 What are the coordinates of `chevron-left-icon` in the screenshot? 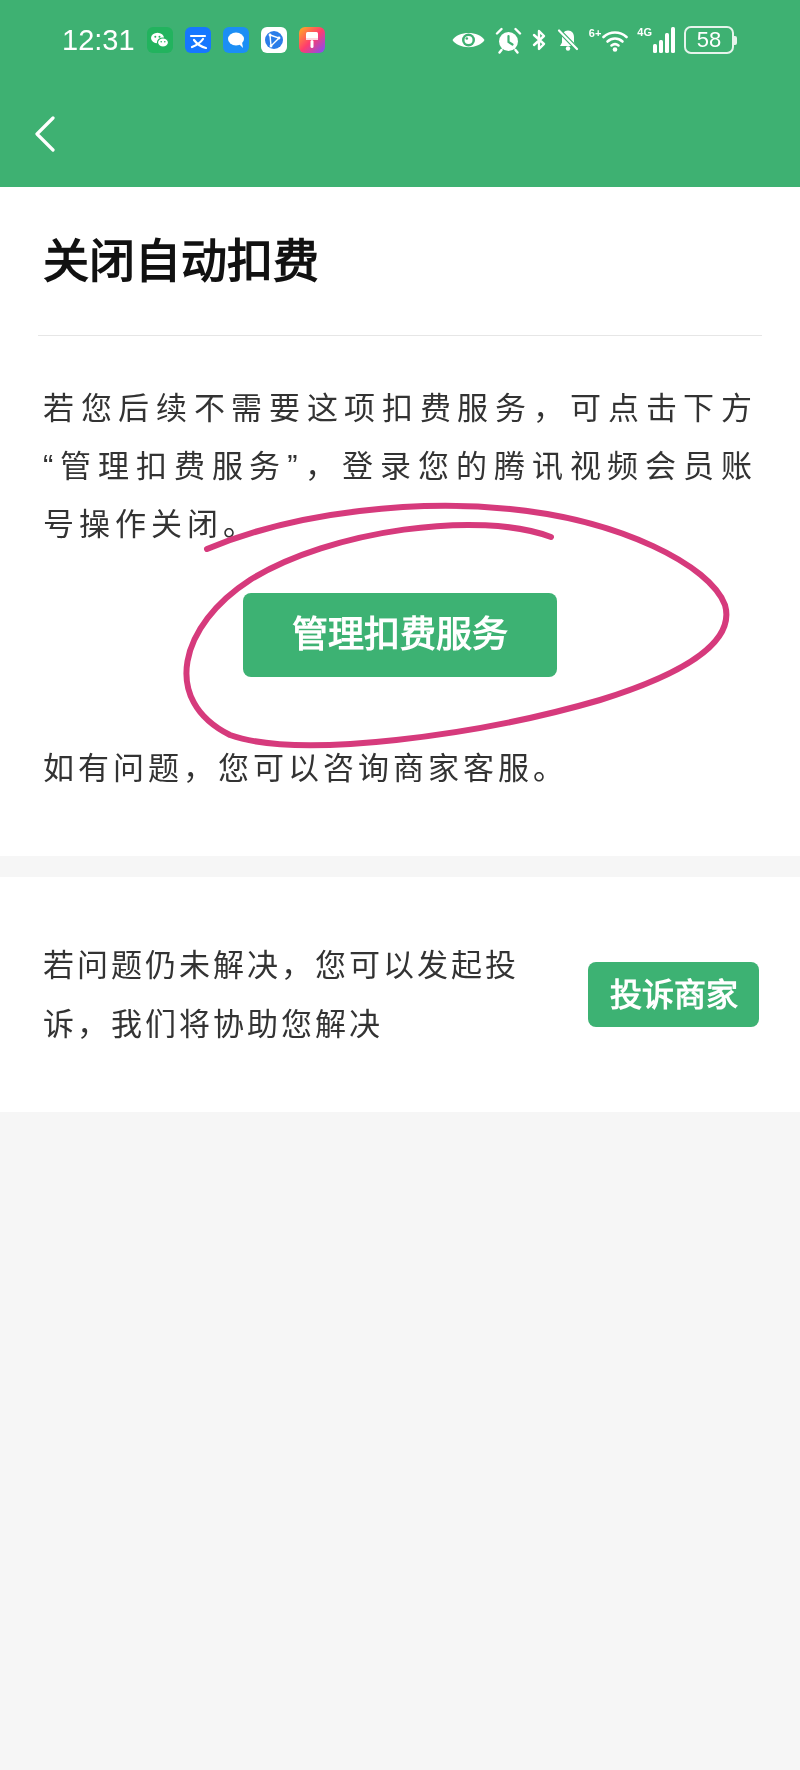 It's located at (45, 133).